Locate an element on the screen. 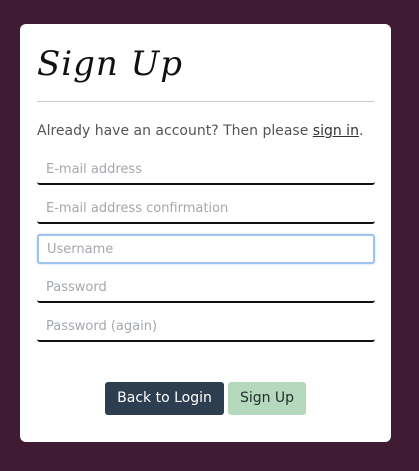  password-again-field is located at coordinates (206, 327).